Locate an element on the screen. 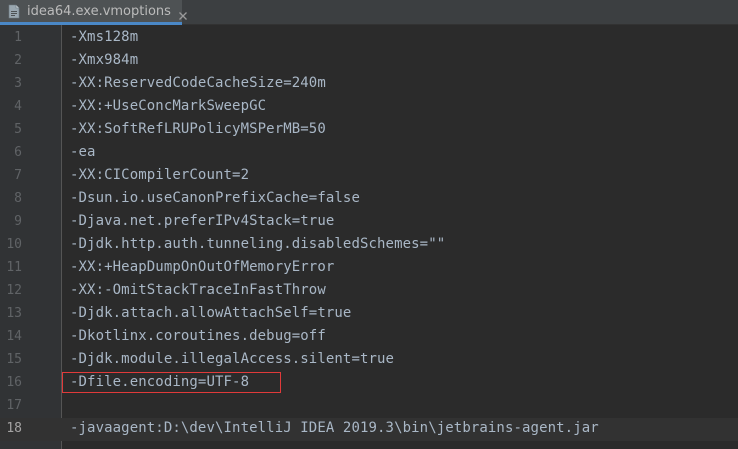 The height and width of the screenshot is (449, 738). line-number: 6 is located at coordinates (18, 152).